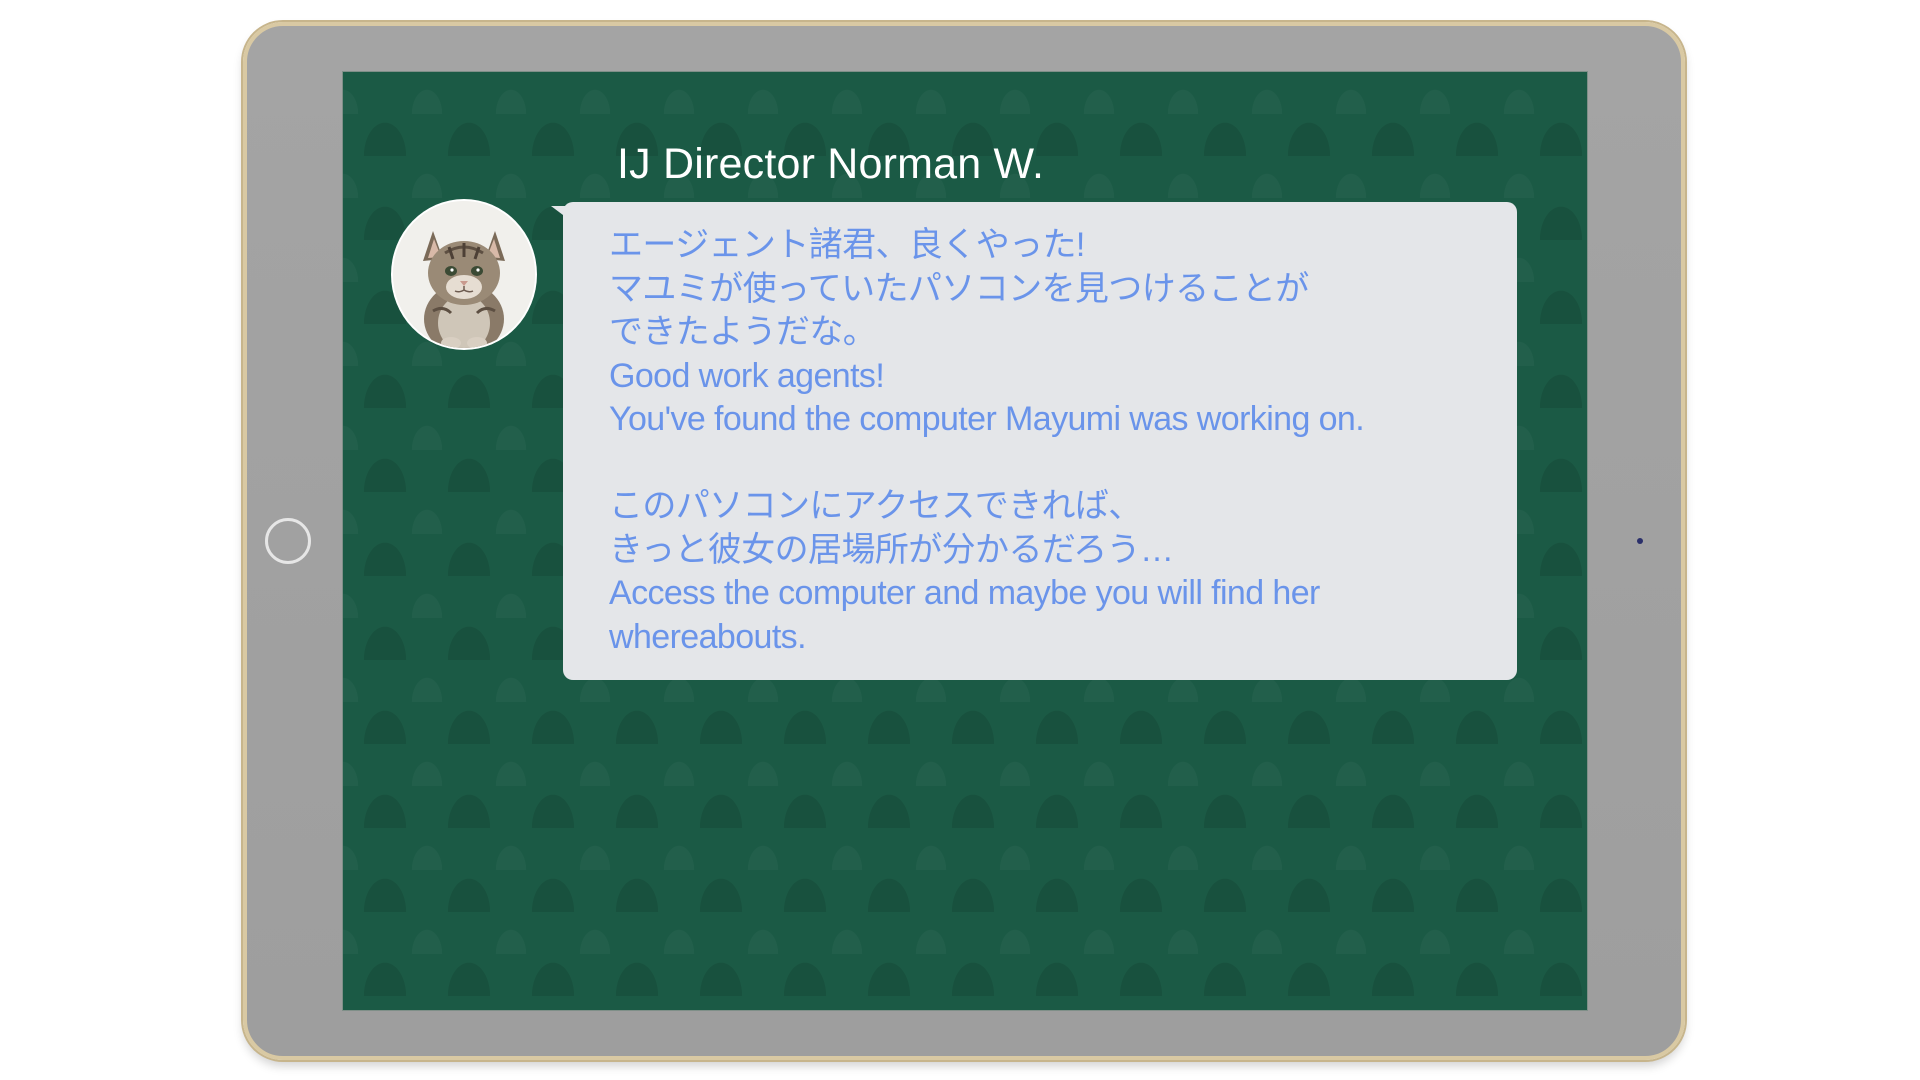 The image size is (1920, 1080). What do you see at coordinates (847, 245) in the screenshot?
I see `message-line: エージェント諸君、良くやった!` at bounding box center [847, 245].